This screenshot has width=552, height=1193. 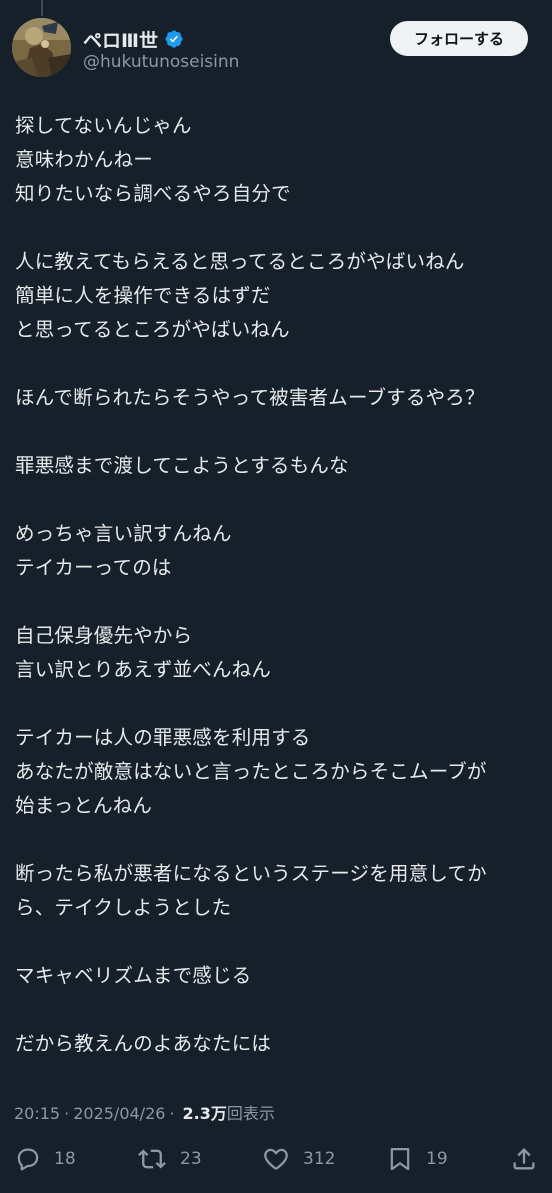 What do you see at coordinates (240, 261) in the screenshot?
I see `tweet-line: 人に教えてもらえると思ってるところがやばいねん` at bounding box center [240, 261].